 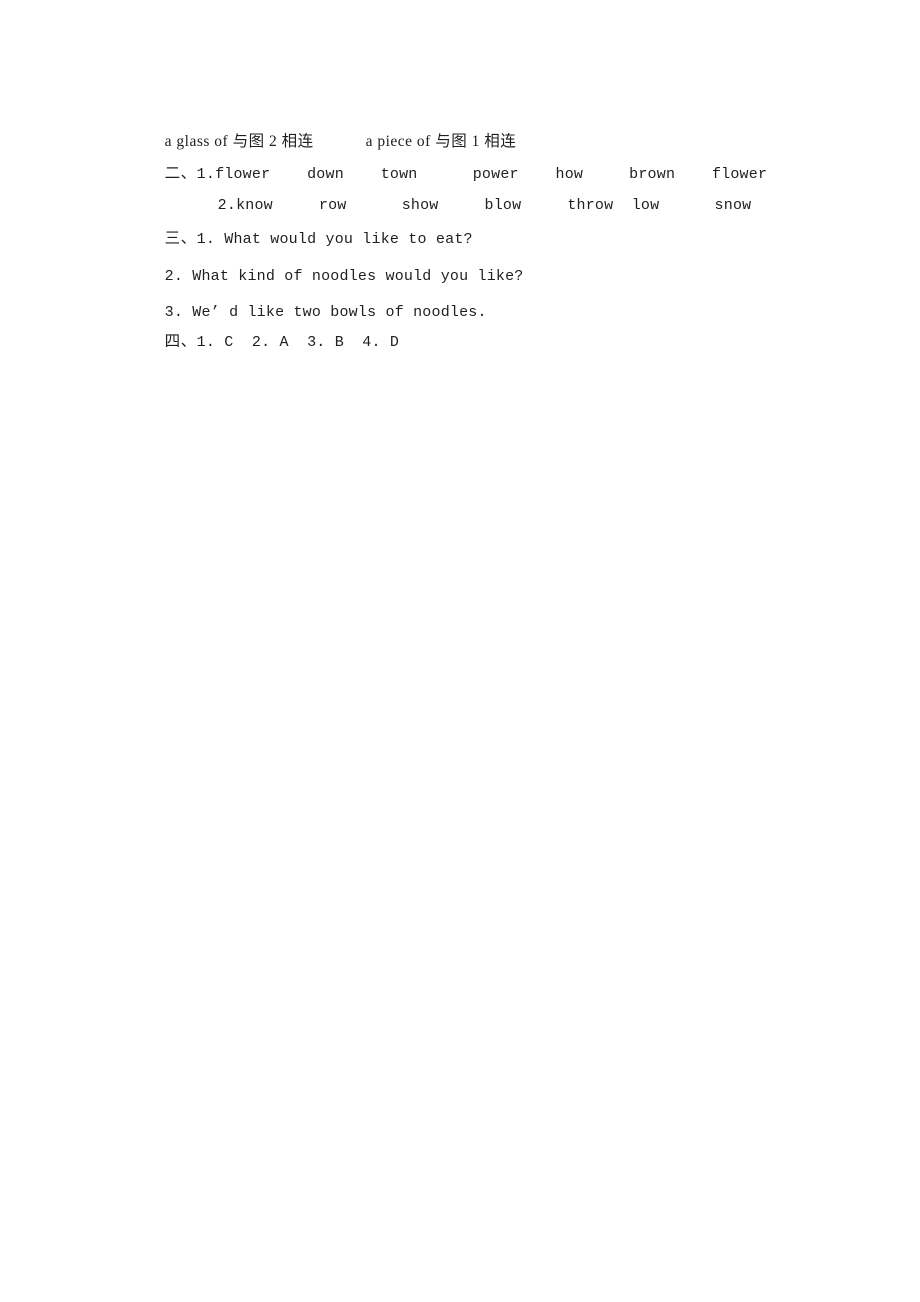 I want to click on section-four-marker: 四、, so click(x=180, y=341).